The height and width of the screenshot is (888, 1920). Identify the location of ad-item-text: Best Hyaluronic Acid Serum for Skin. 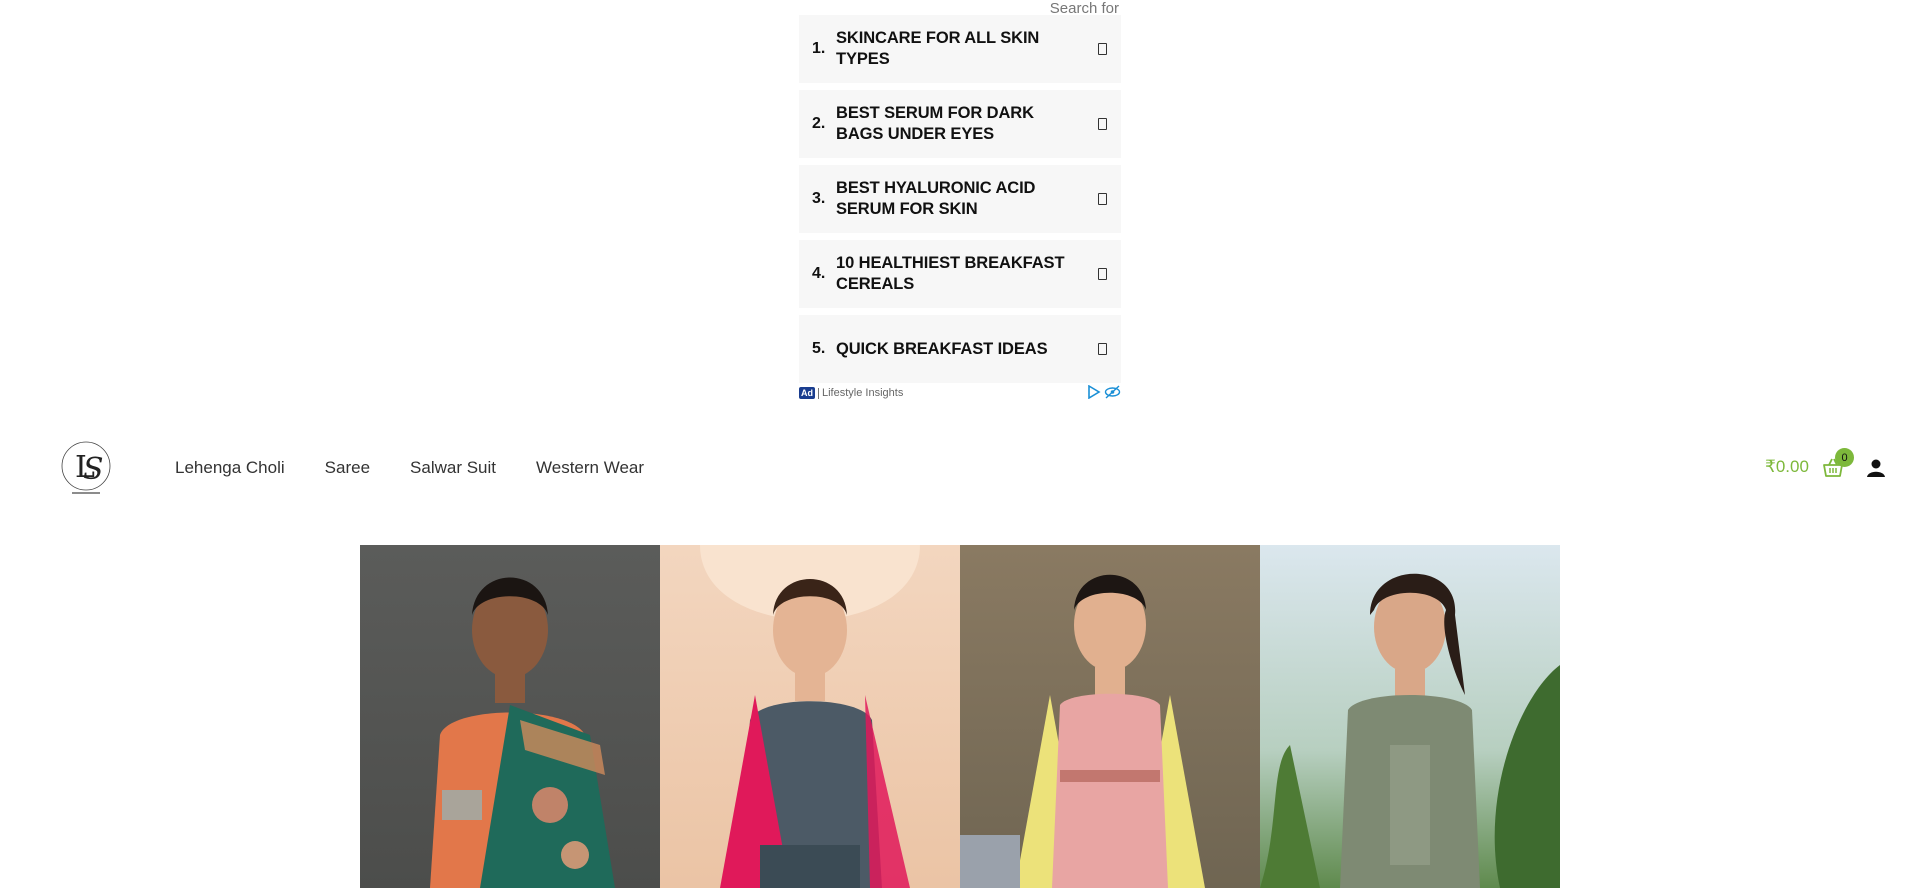
(936, 198).